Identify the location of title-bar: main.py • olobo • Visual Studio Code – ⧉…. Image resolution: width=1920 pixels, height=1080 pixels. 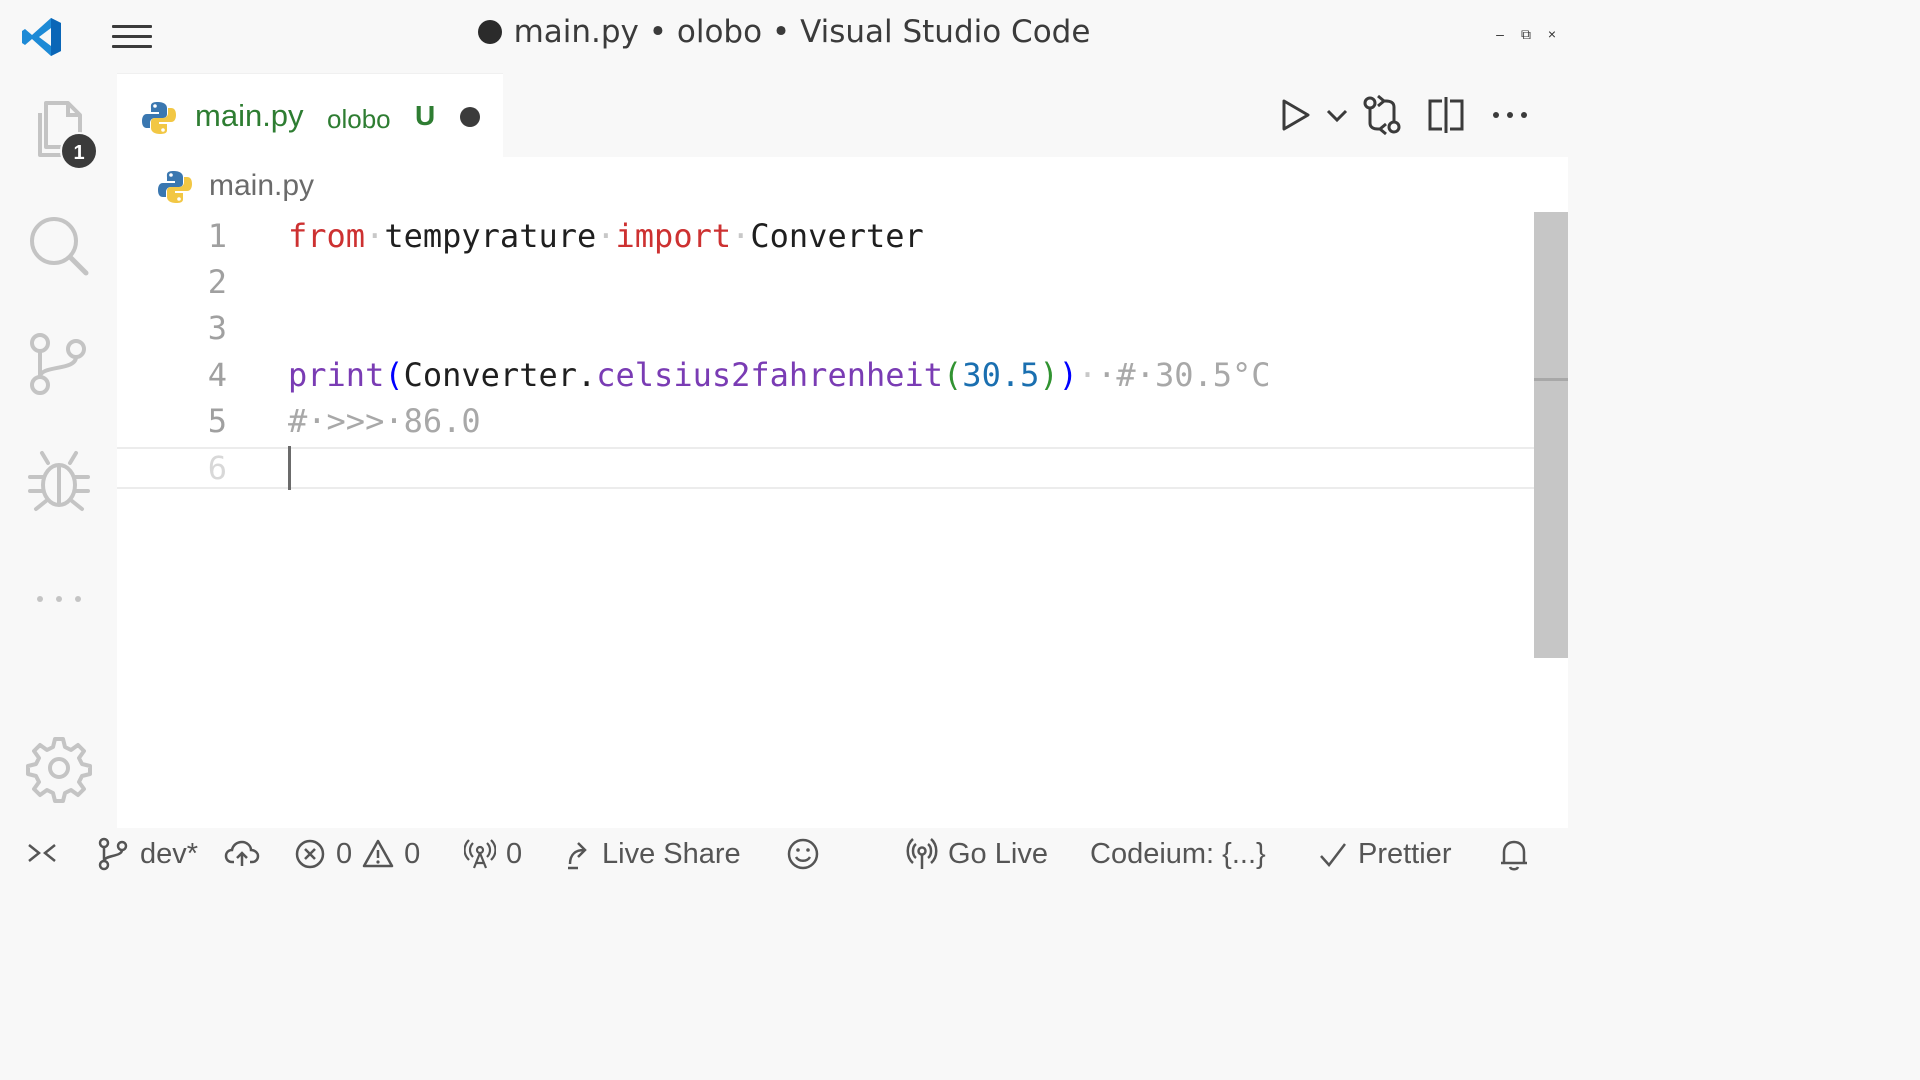
(784, 36).